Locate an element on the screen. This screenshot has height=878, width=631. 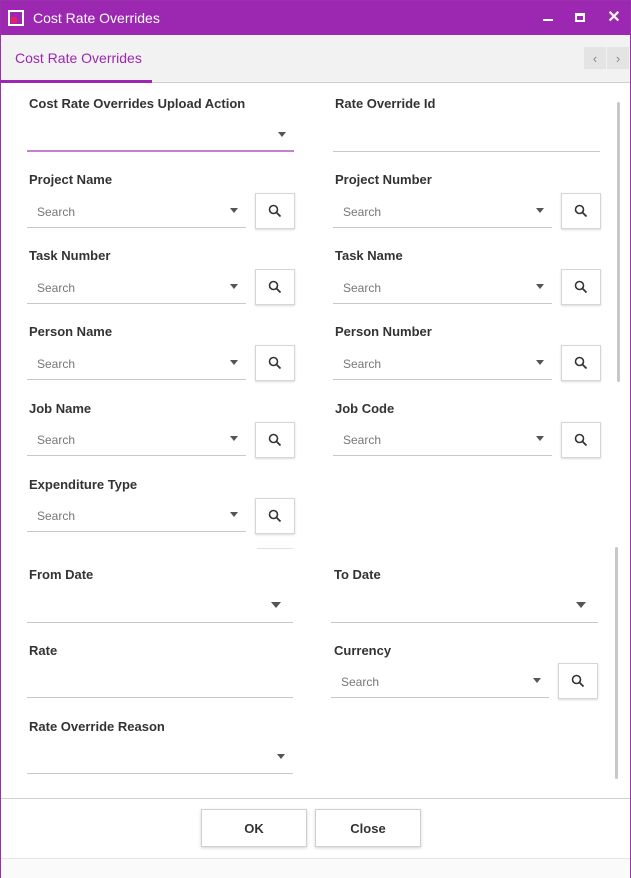
person-name-label: Person Name is located at coordinates (71, 331).